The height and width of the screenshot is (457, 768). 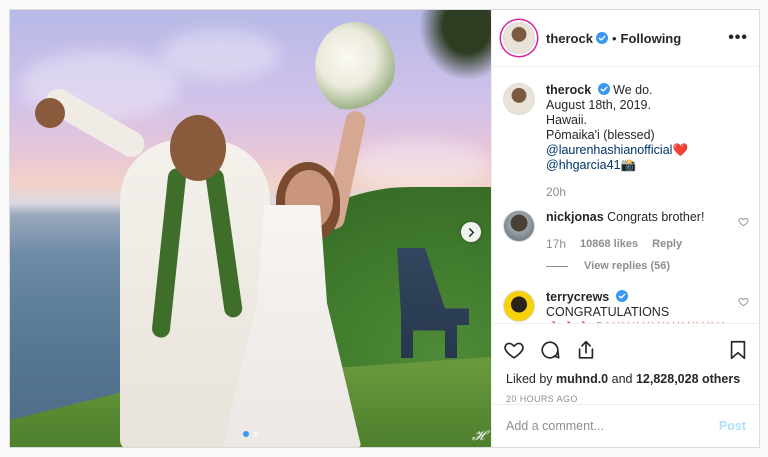 I want to click on heart-emoji: ❤️, so click(x=680, y=150).